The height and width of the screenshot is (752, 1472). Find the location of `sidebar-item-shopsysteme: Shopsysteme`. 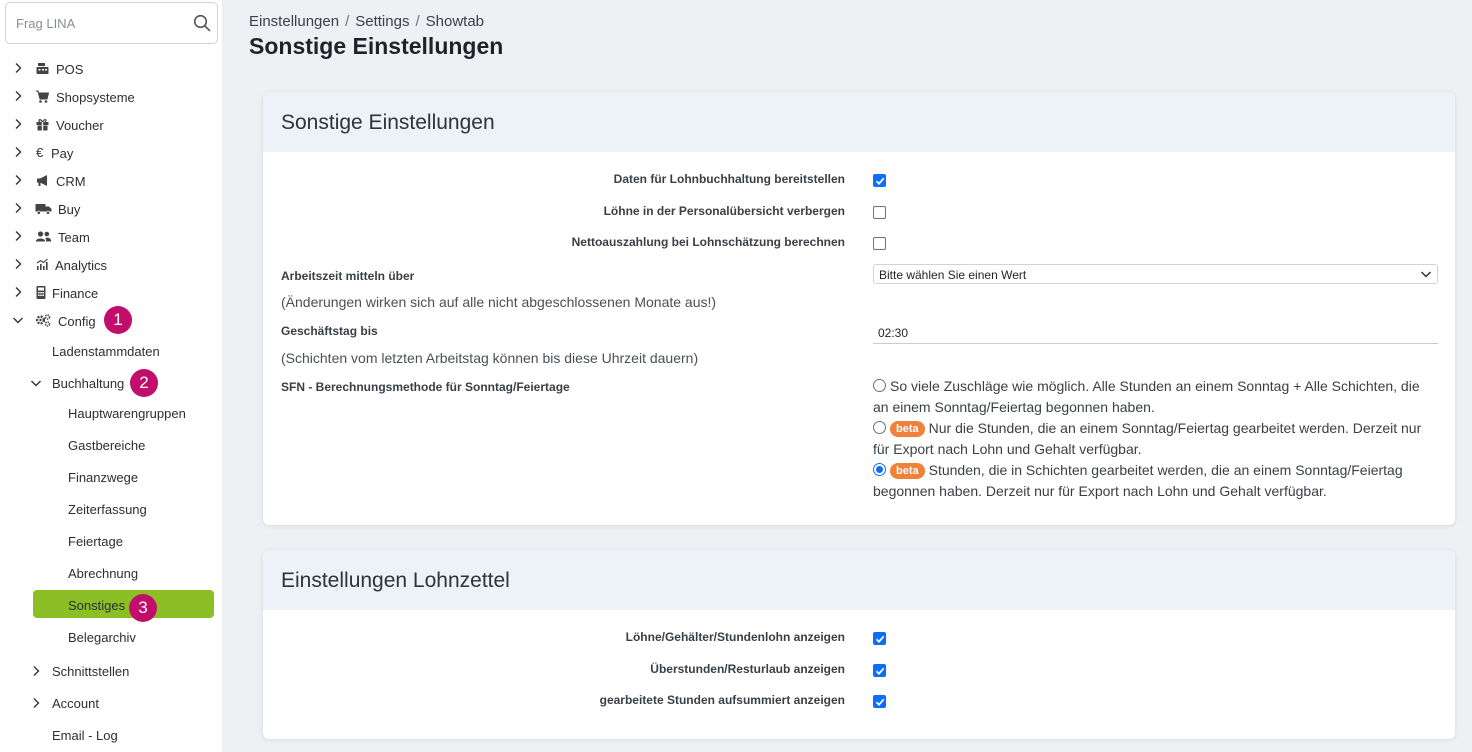

sidebar-item-shopsysteme: Shopsysteme is located at coordinates (111, 97).